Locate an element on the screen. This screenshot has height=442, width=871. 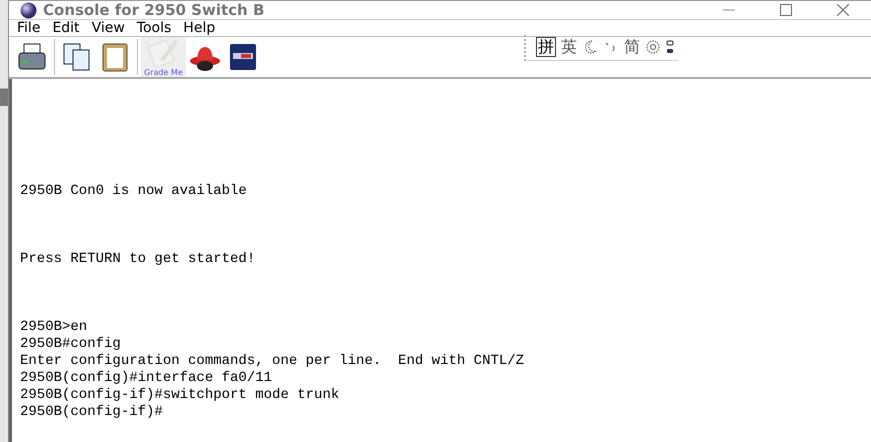
menu-item: Edit is located at coordinates (66, 28).